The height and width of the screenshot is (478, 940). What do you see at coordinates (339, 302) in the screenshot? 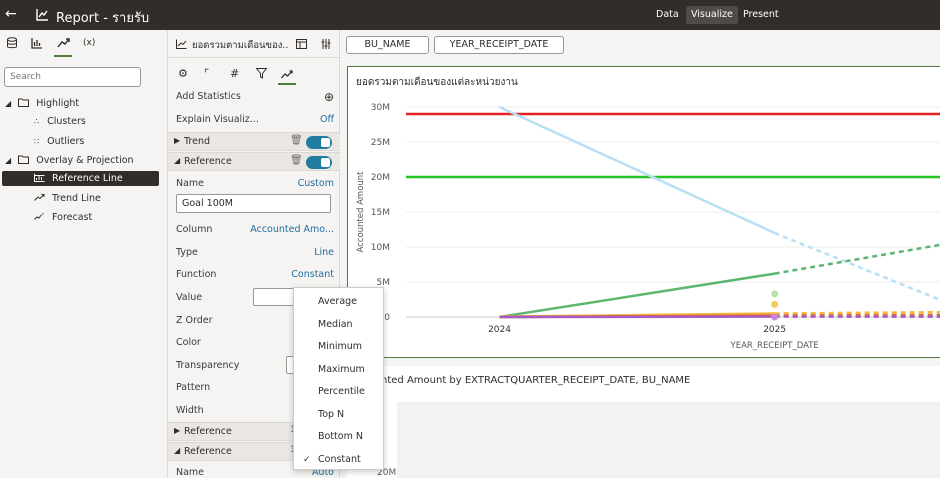
I see `dropdown-option-average: Average` at bounding box center [339, 302].